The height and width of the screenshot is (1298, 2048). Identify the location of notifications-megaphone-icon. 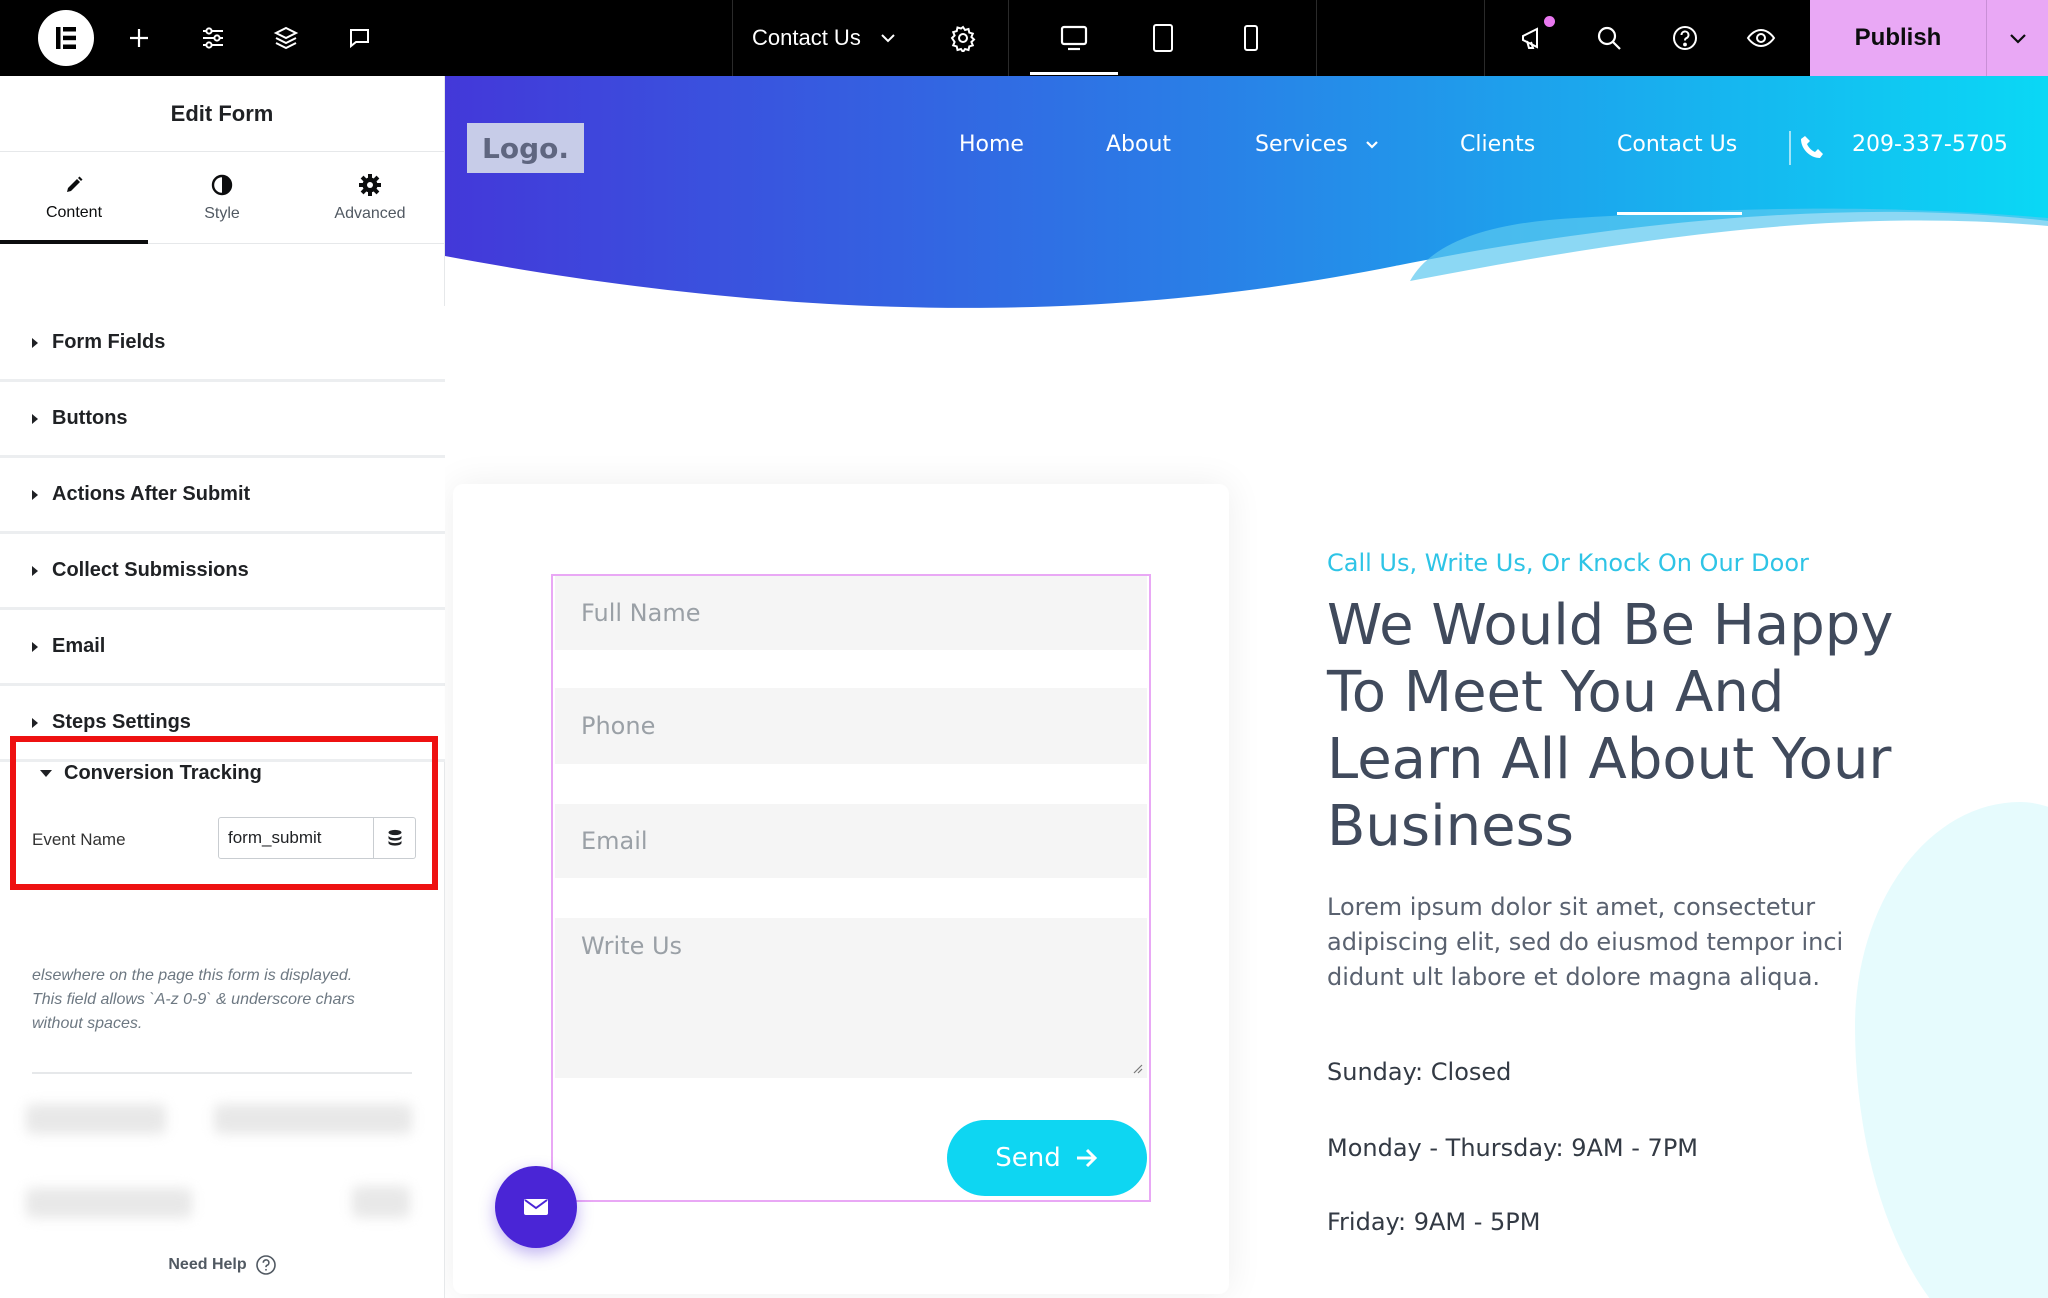
(1533, 38).